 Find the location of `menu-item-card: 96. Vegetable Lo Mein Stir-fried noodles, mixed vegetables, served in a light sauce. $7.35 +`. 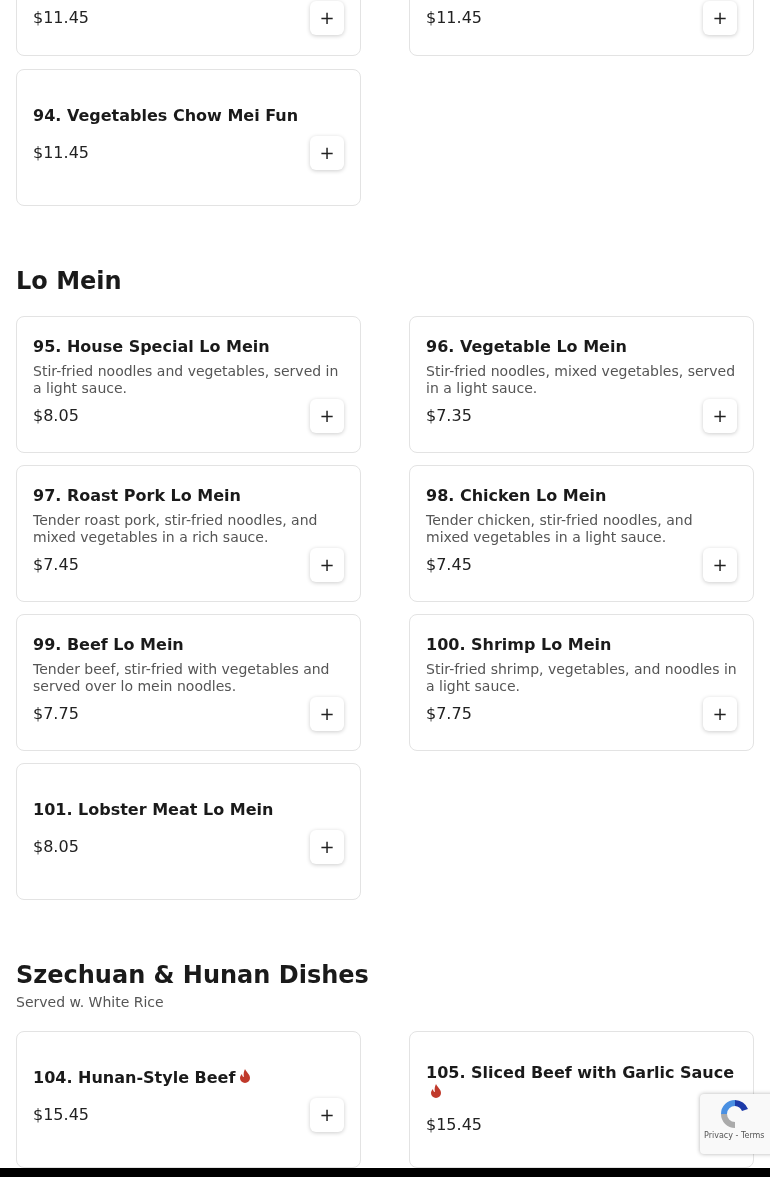

menu-item-card: 96. Vegetable Lo Mein Stir-fried noodles, mixed vegetables, served in a light sauce. $7.35 + is located at coordinates (581, 384).